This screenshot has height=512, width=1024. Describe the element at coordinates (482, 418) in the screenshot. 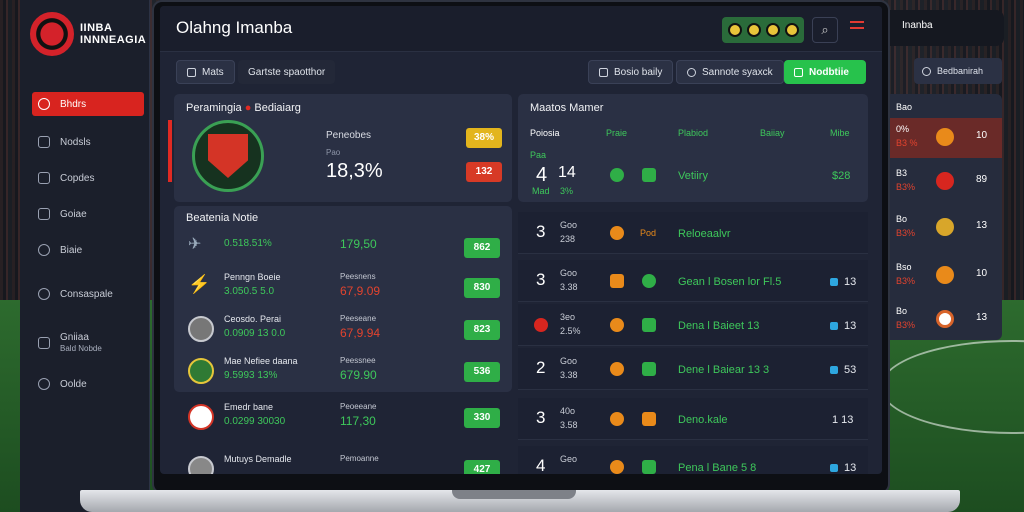

I see `odds-button: 330` at that location.